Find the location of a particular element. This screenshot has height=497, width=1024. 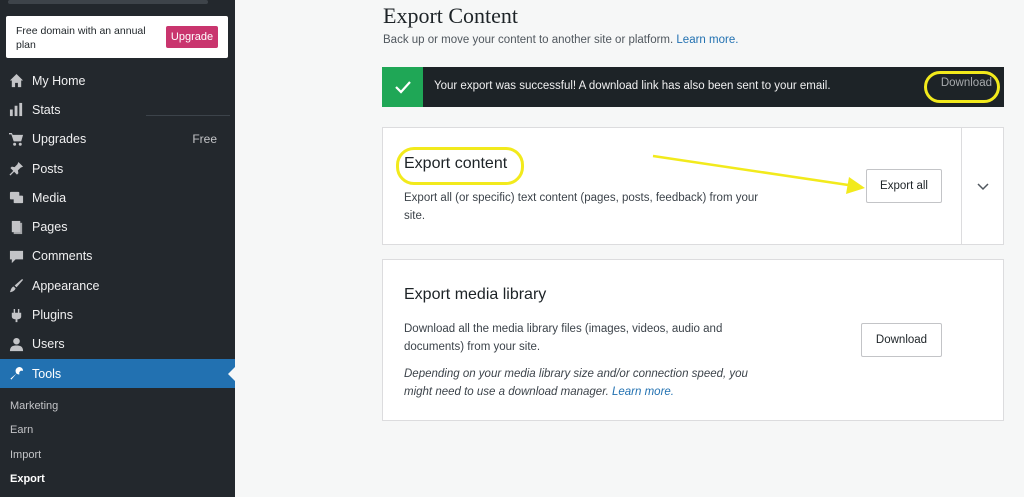

sidebar-item-label: Posts is located at coordinates (48, 168).